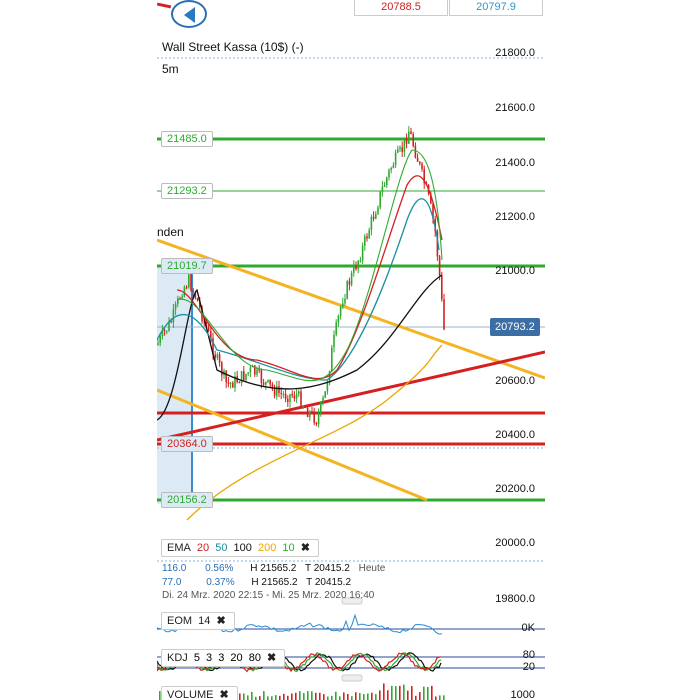 This screenshot has width=700, height=700. I want to click on ema-legend: EMA 20 50 100 200 10 ✖, so click(240, 548).